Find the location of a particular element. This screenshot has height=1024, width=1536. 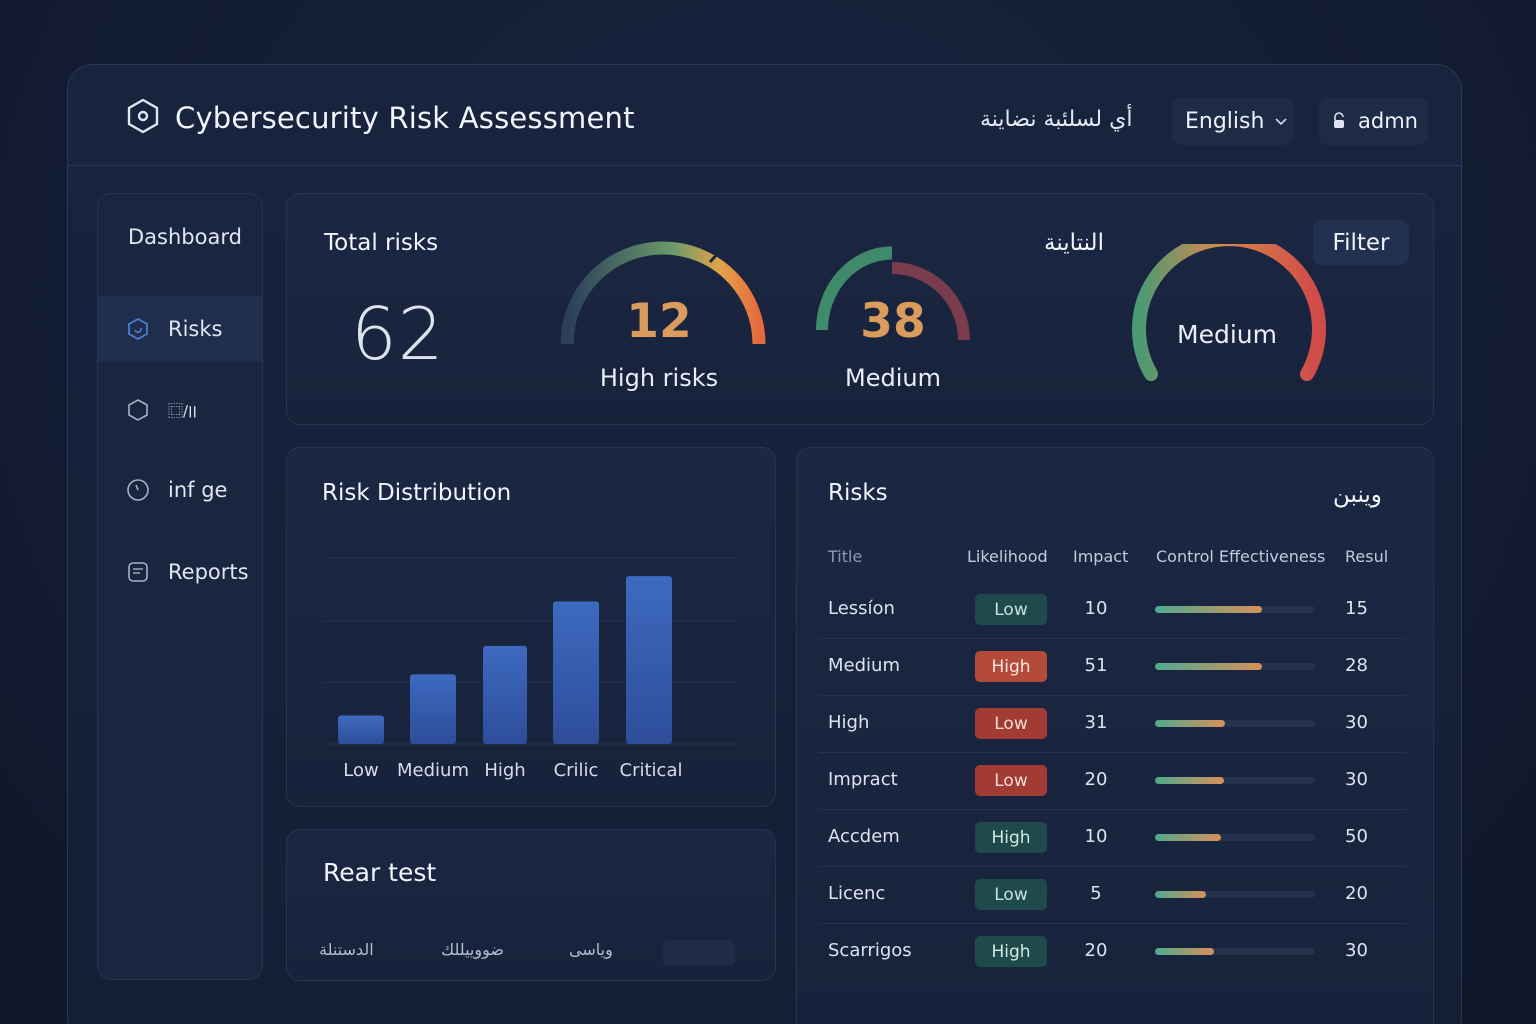

sidebar-item-dashboard: Dashboard is located at coordinates (180, 237).